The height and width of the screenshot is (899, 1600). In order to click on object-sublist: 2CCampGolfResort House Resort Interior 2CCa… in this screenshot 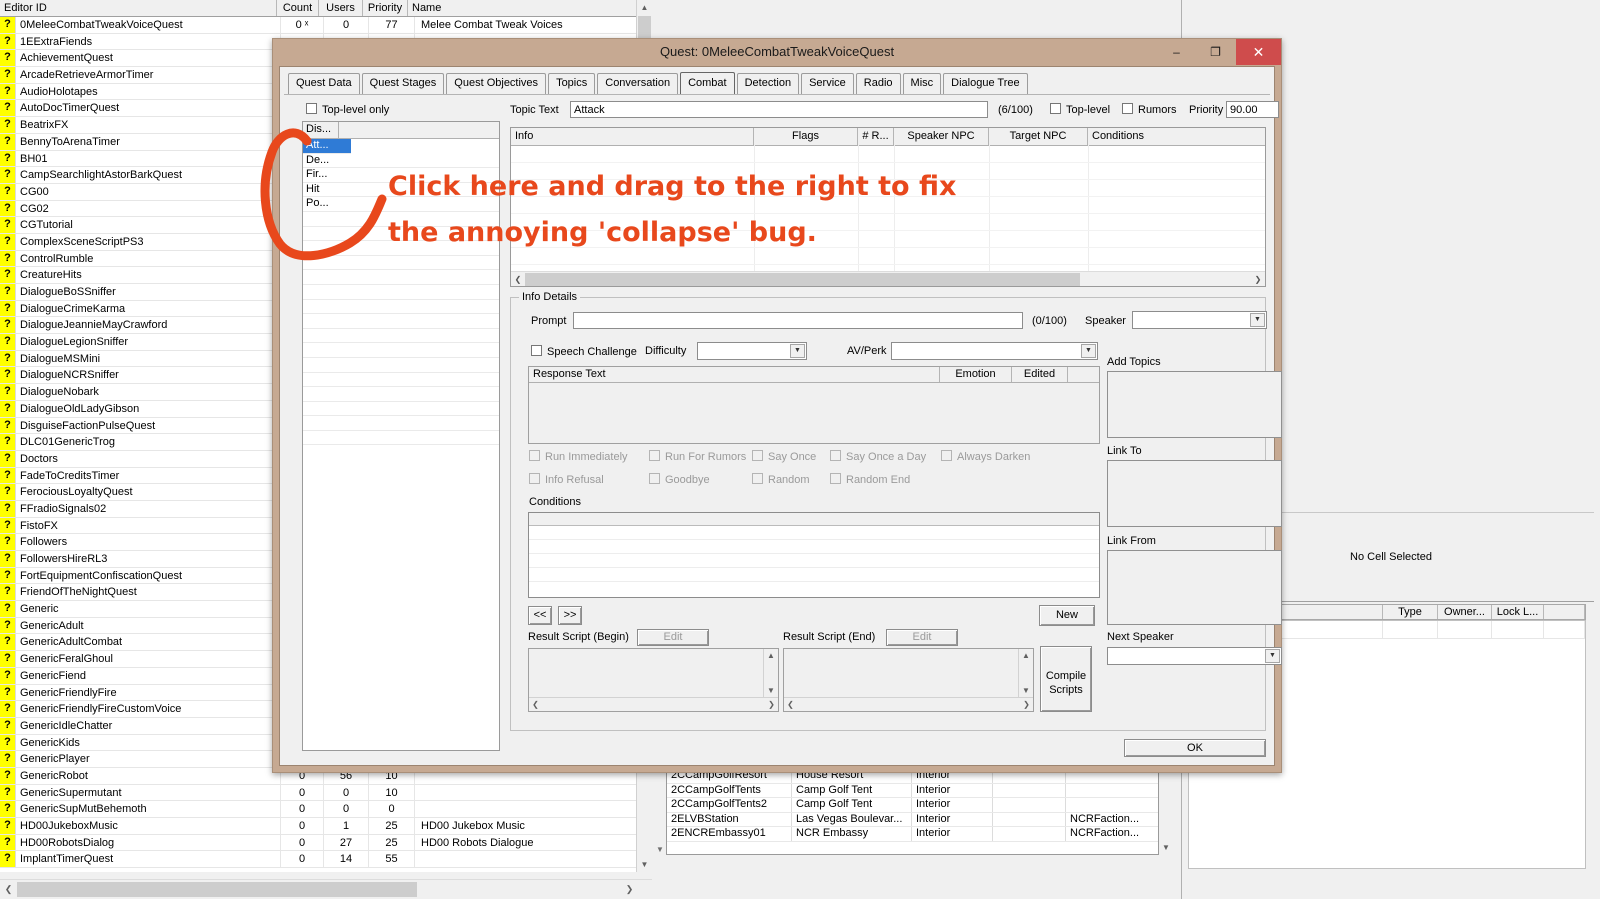, I will do `click(912, 811)`.